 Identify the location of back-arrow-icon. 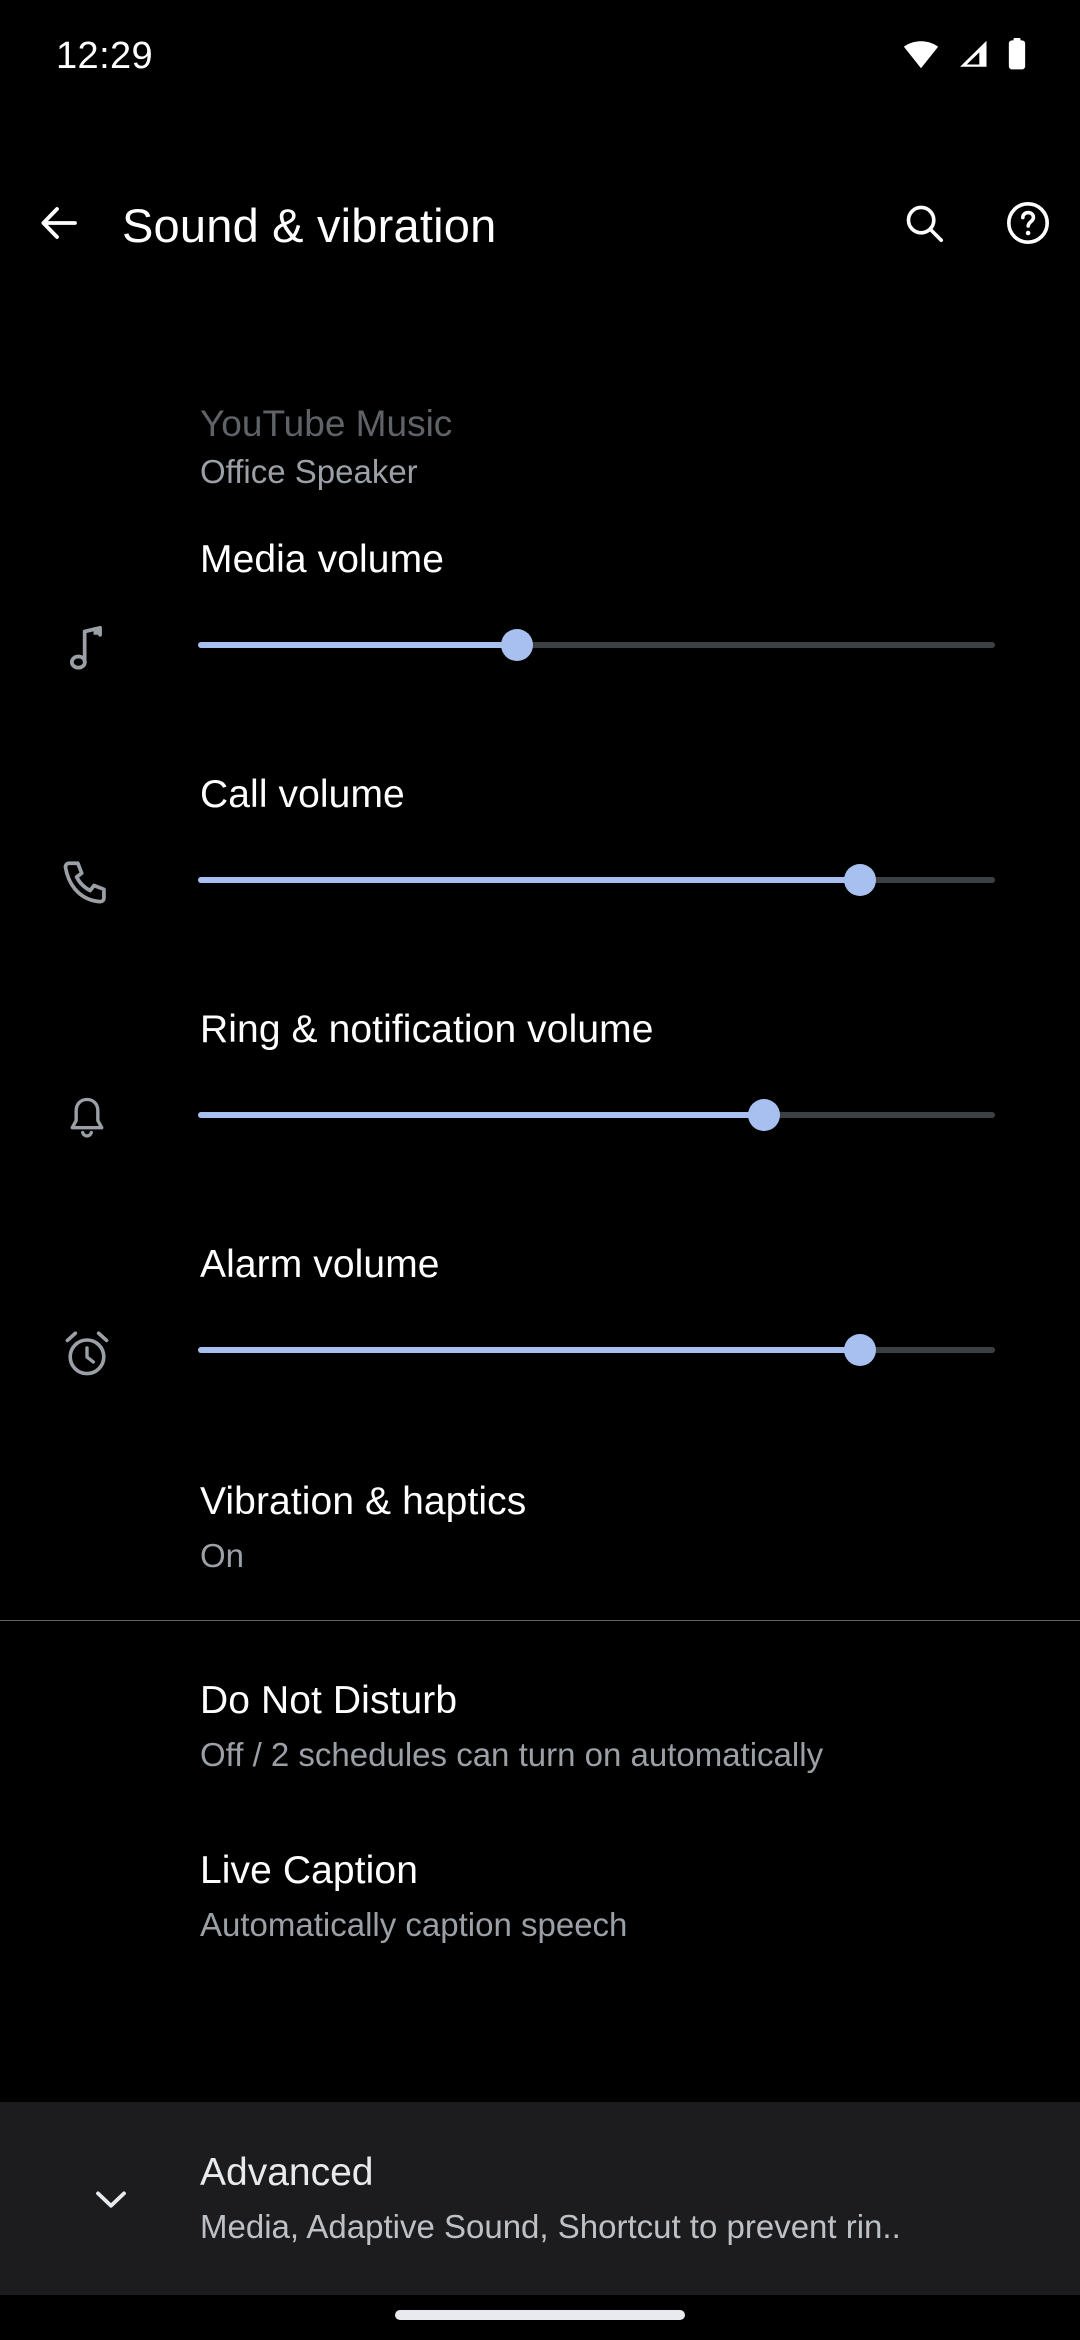
(59, 225).